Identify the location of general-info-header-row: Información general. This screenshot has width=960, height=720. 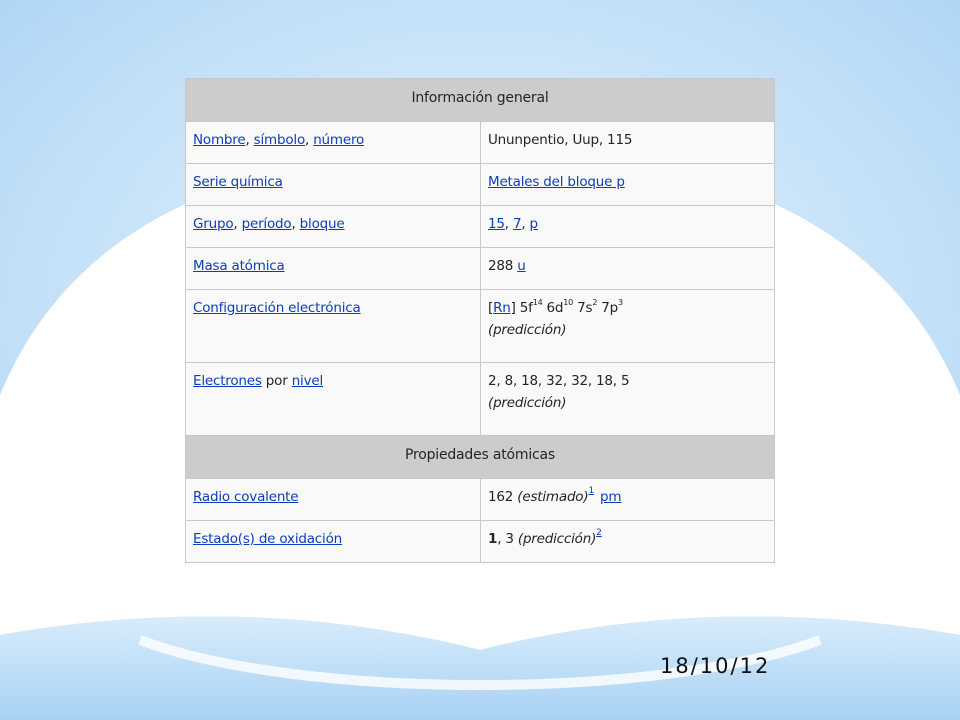
(480, 100).